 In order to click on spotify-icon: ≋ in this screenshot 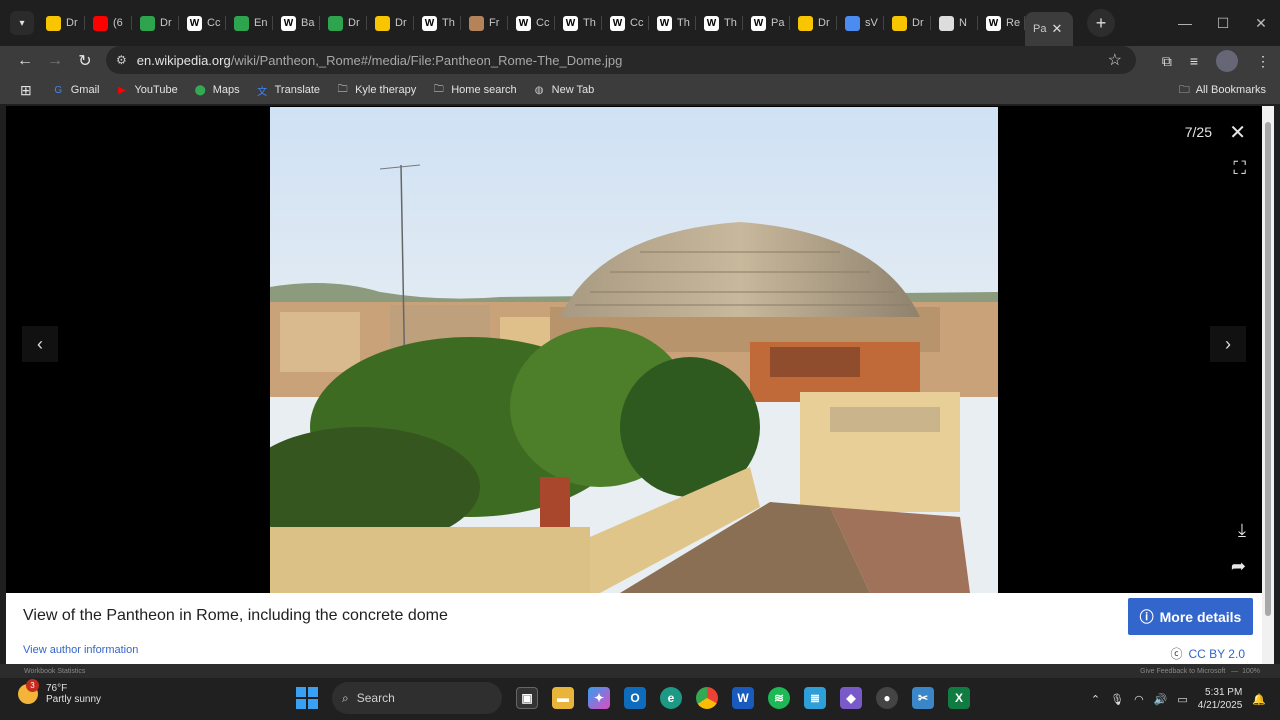, I will do `click(779, 698)`.